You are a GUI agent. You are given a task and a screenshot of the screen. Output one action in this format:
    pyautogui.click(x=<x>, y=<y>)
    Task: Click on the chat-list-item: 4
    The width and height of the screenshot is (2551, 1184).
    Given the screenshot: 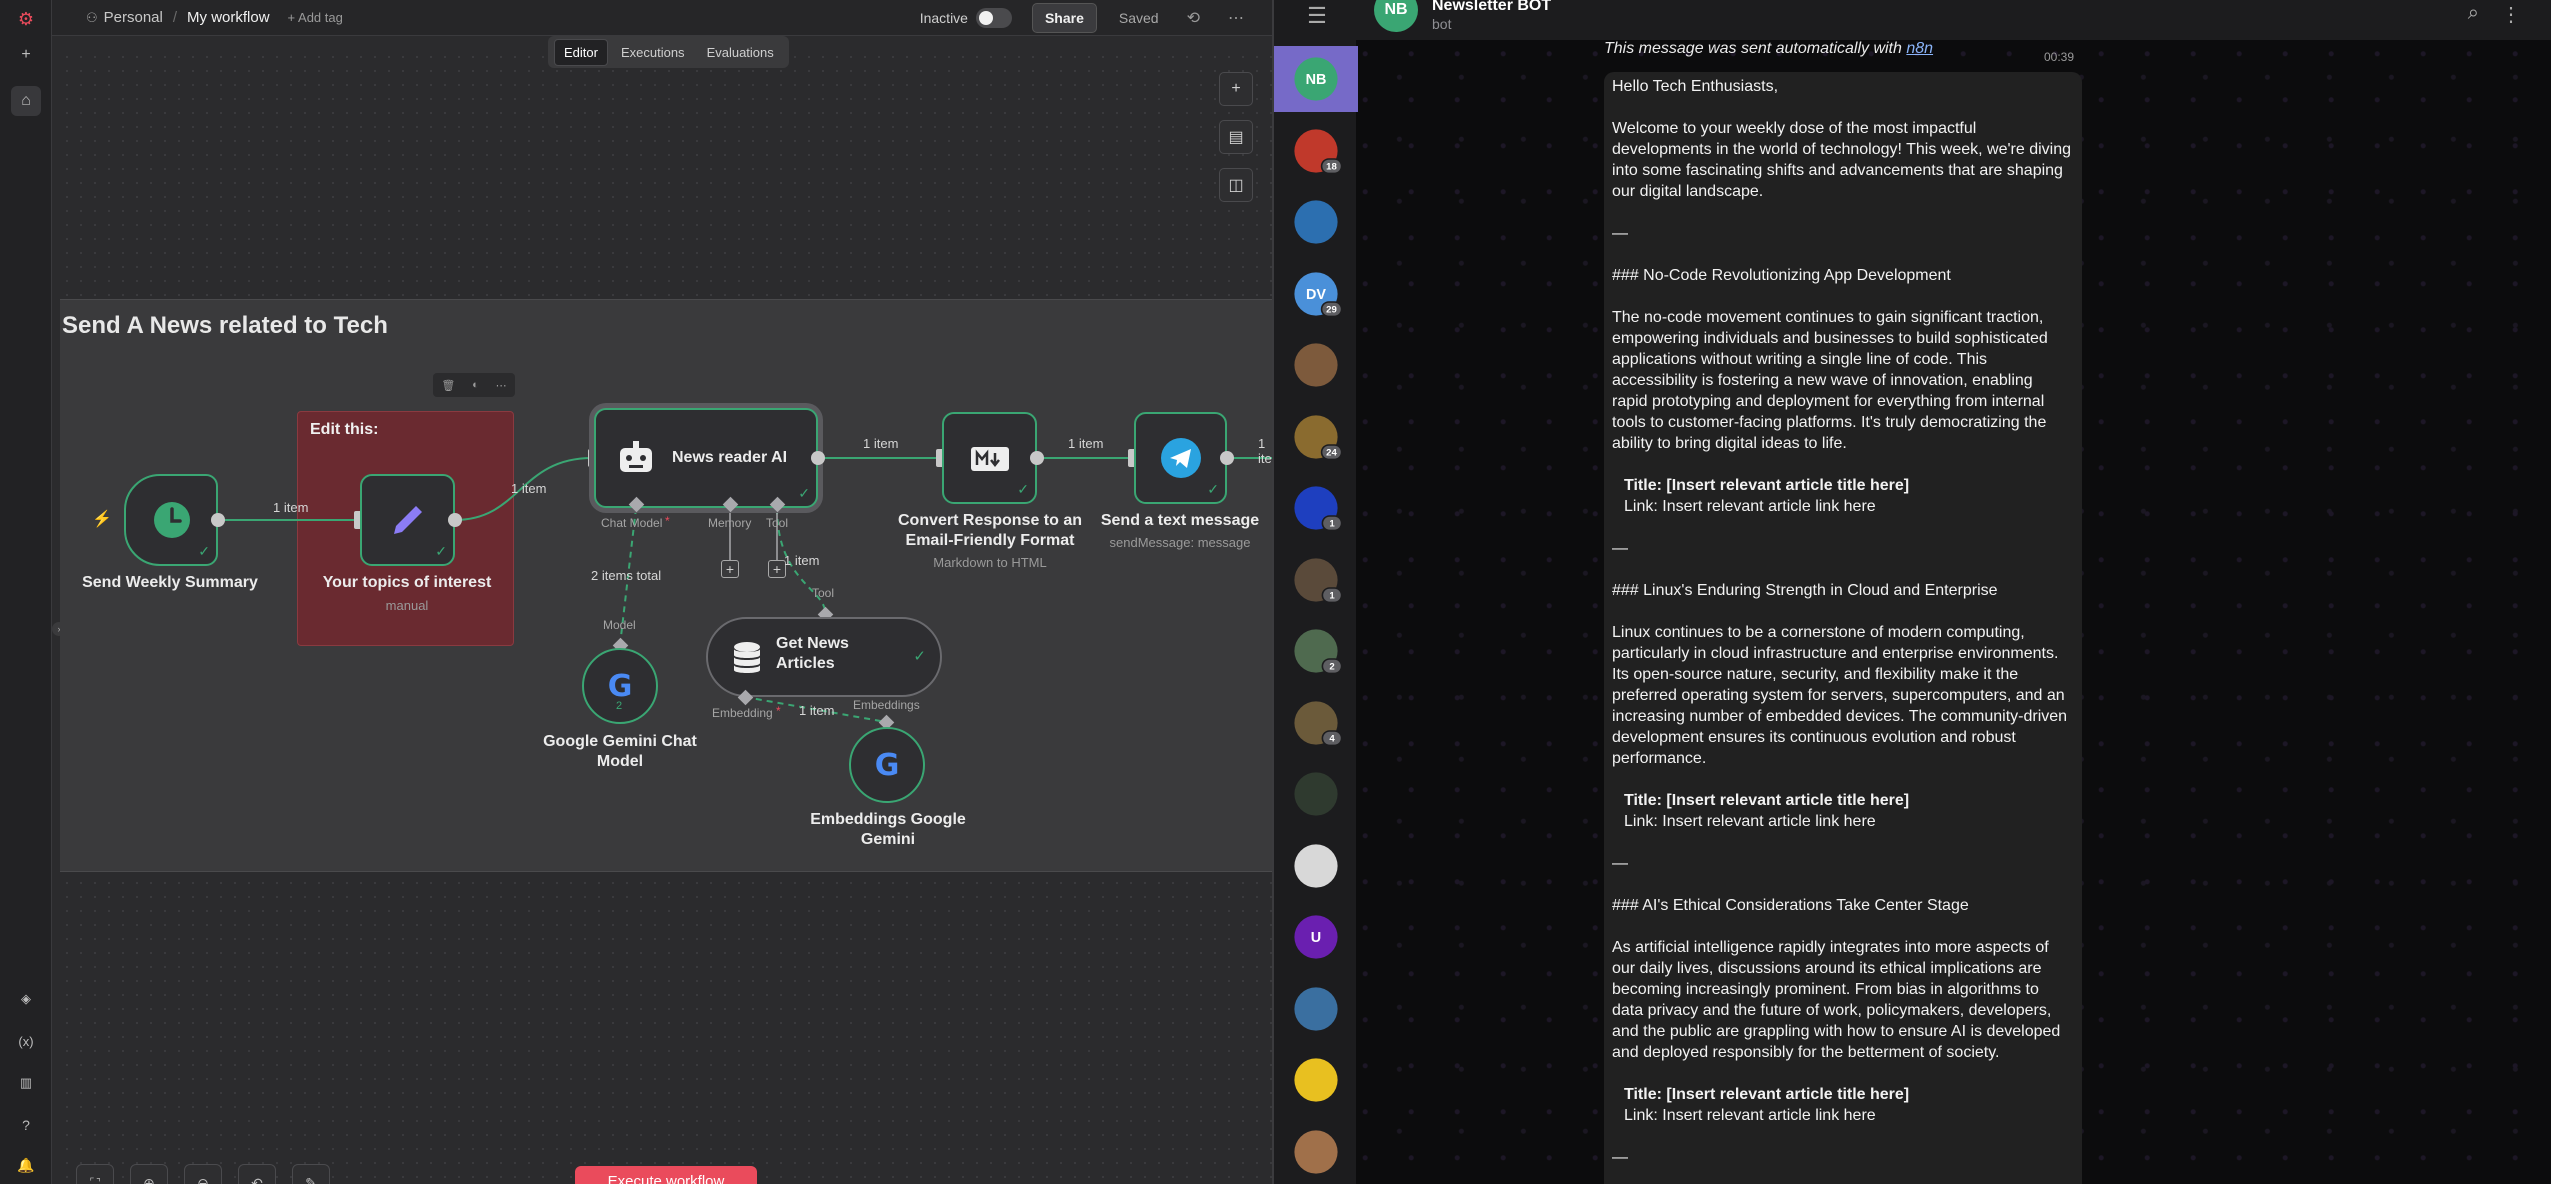 What is the action you would take?
    pyautogui.click(x=1316, y=723)
    